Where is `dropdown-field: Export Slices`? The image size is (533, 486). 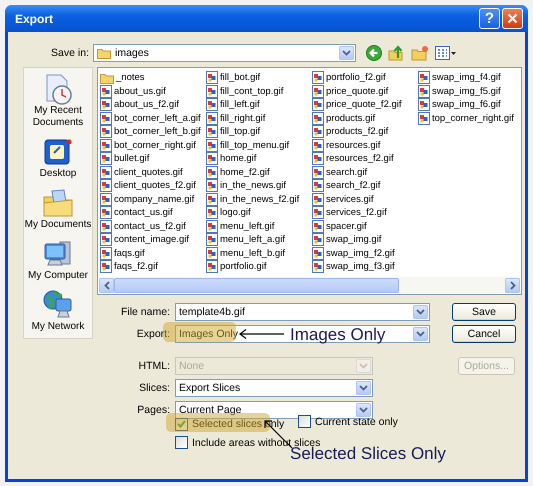 dropdown-field: Export Slices is located at coordinates (274, 387).